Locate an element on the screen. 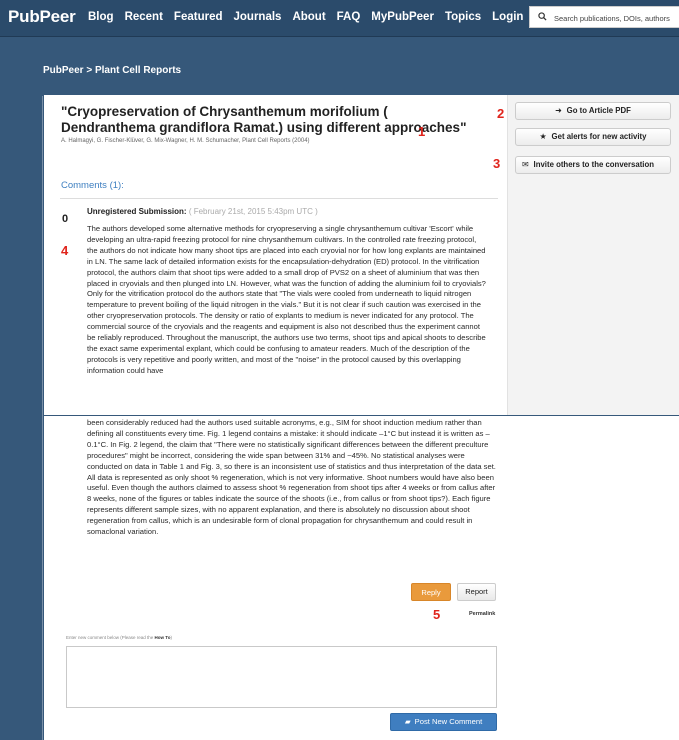 The width and height of the screenshot is (679, 740). go-to-pdf-label: Go to Article PDF is located at coordinates (598, 110).